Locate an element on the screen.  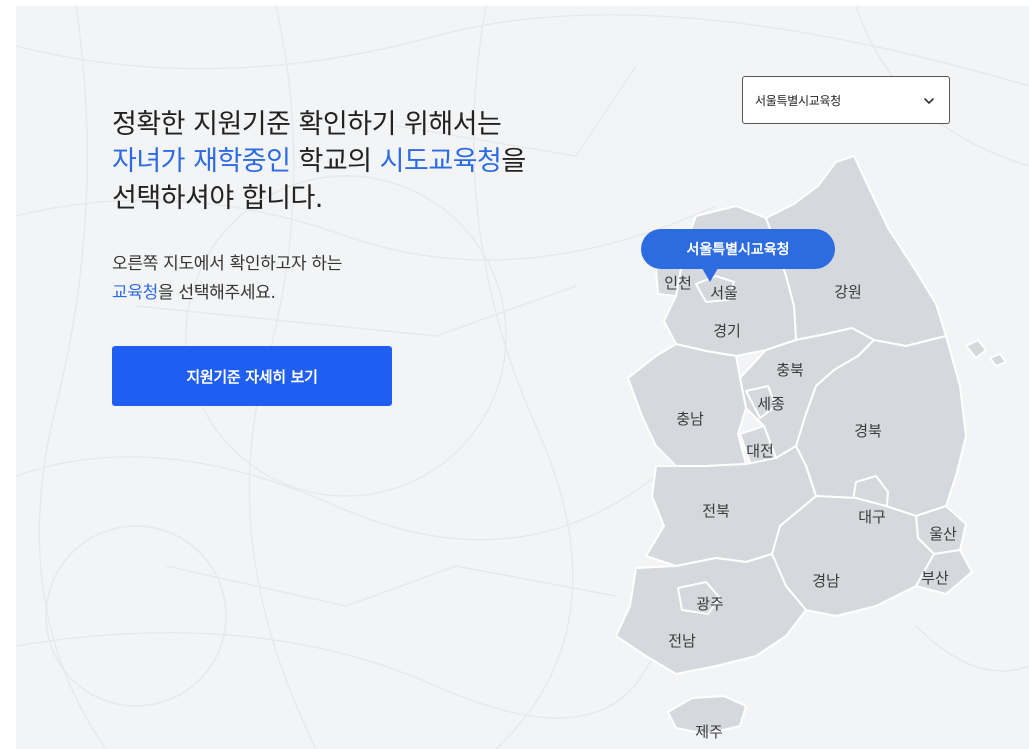
region-label-daejeon: 대전 is located at coordinates (760, 451).